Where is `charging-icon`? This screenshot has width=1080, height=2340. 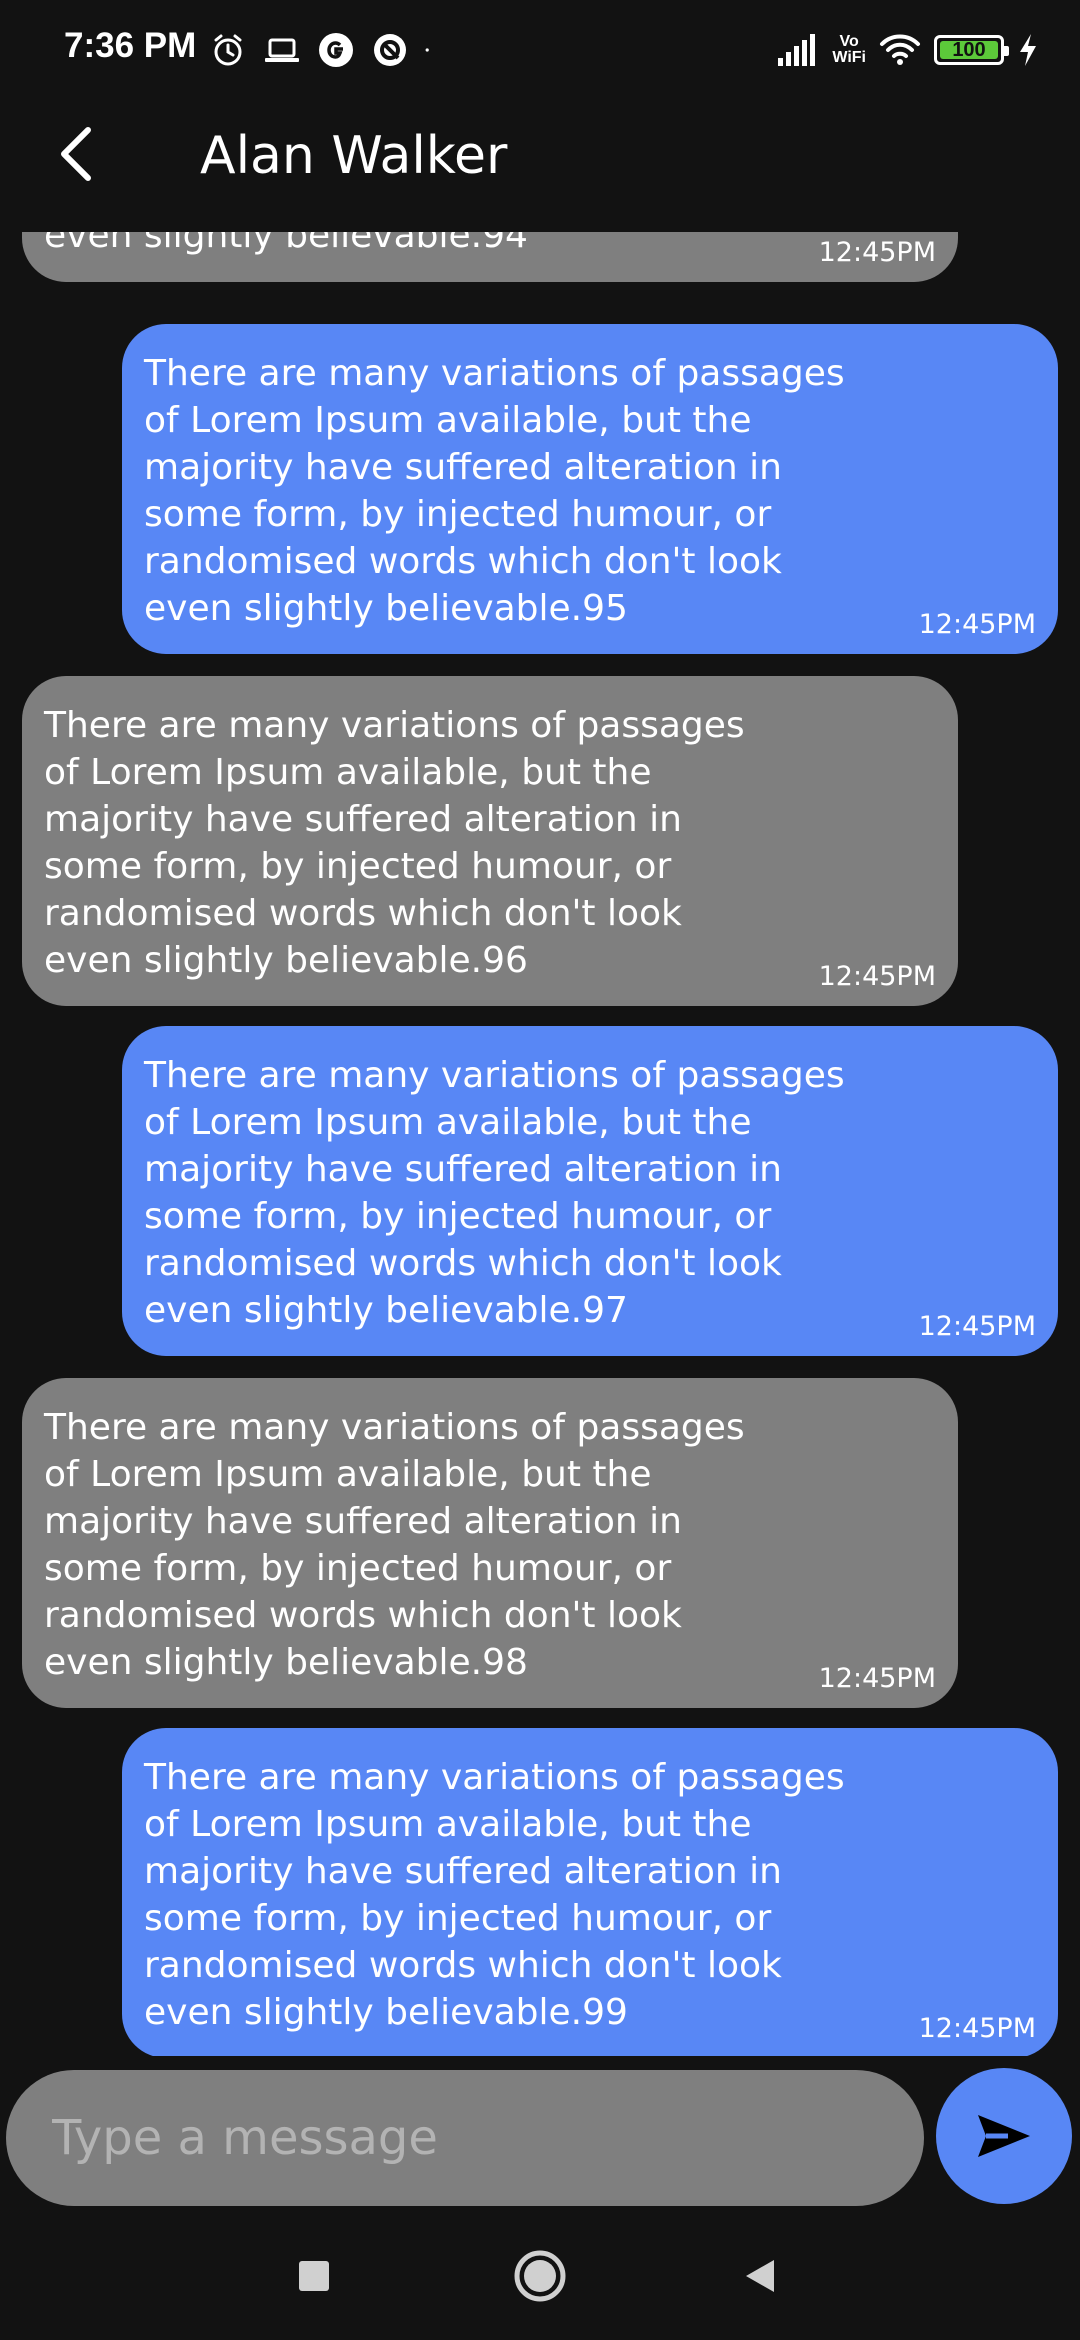
charging-icon is located at coordinates (1028, 50).